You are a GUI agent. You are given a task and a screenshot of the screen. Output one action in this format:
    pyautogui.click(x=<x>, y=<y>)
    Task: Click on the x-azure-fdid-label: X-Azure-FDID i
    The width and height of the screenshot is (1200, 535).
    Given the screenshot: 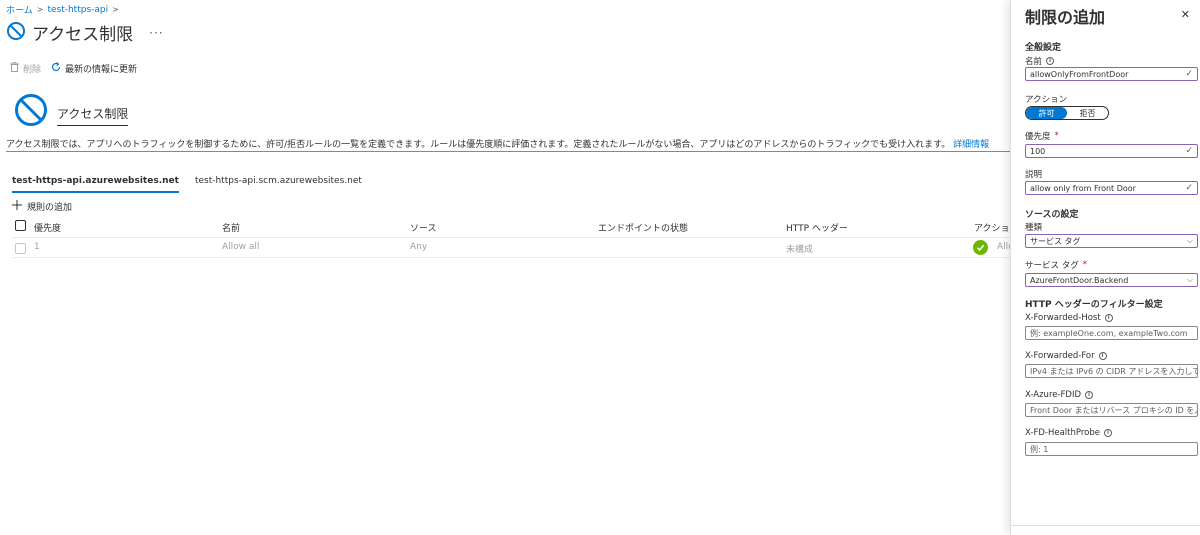 What is the action you would take?
    pyautogui.click(x=1059, y=395)
    